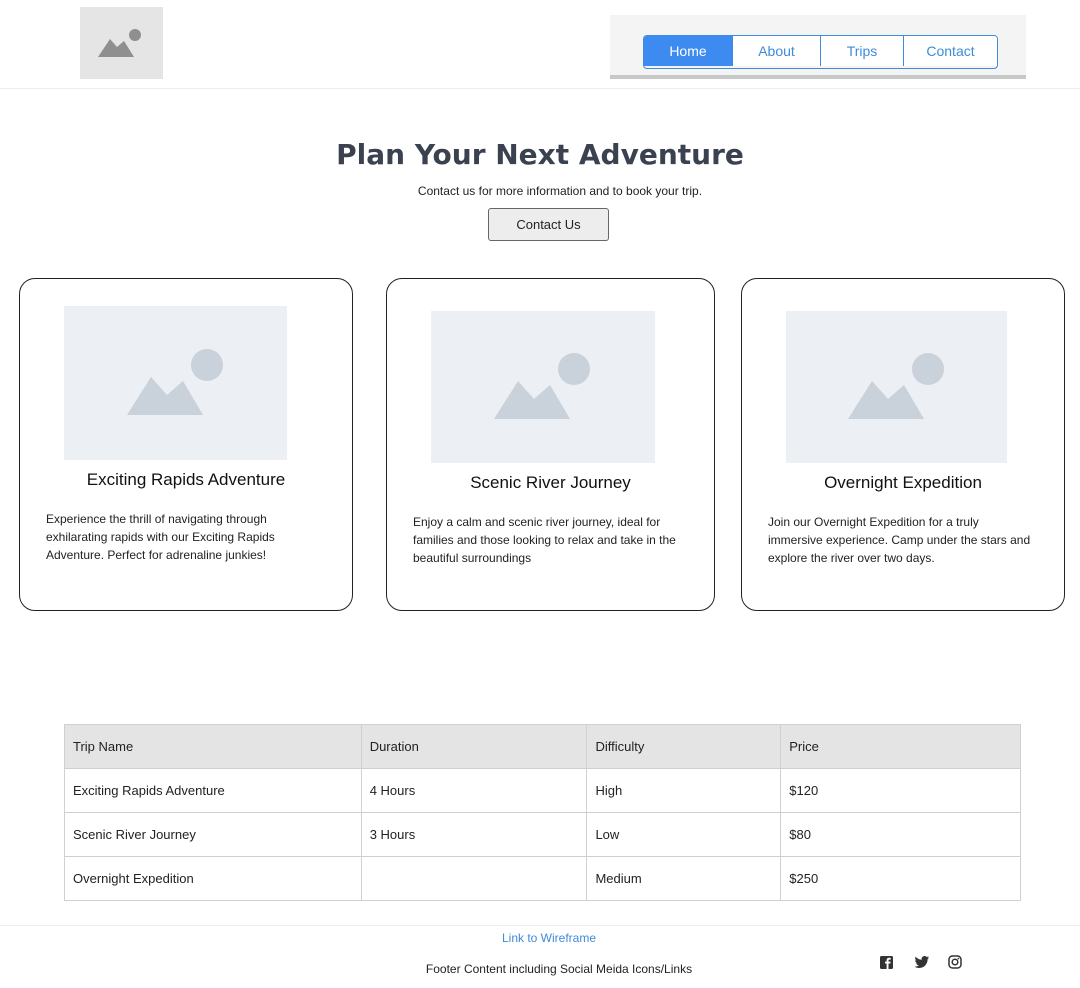  I want to click on column-header: Difficulty, so click(684, 746).